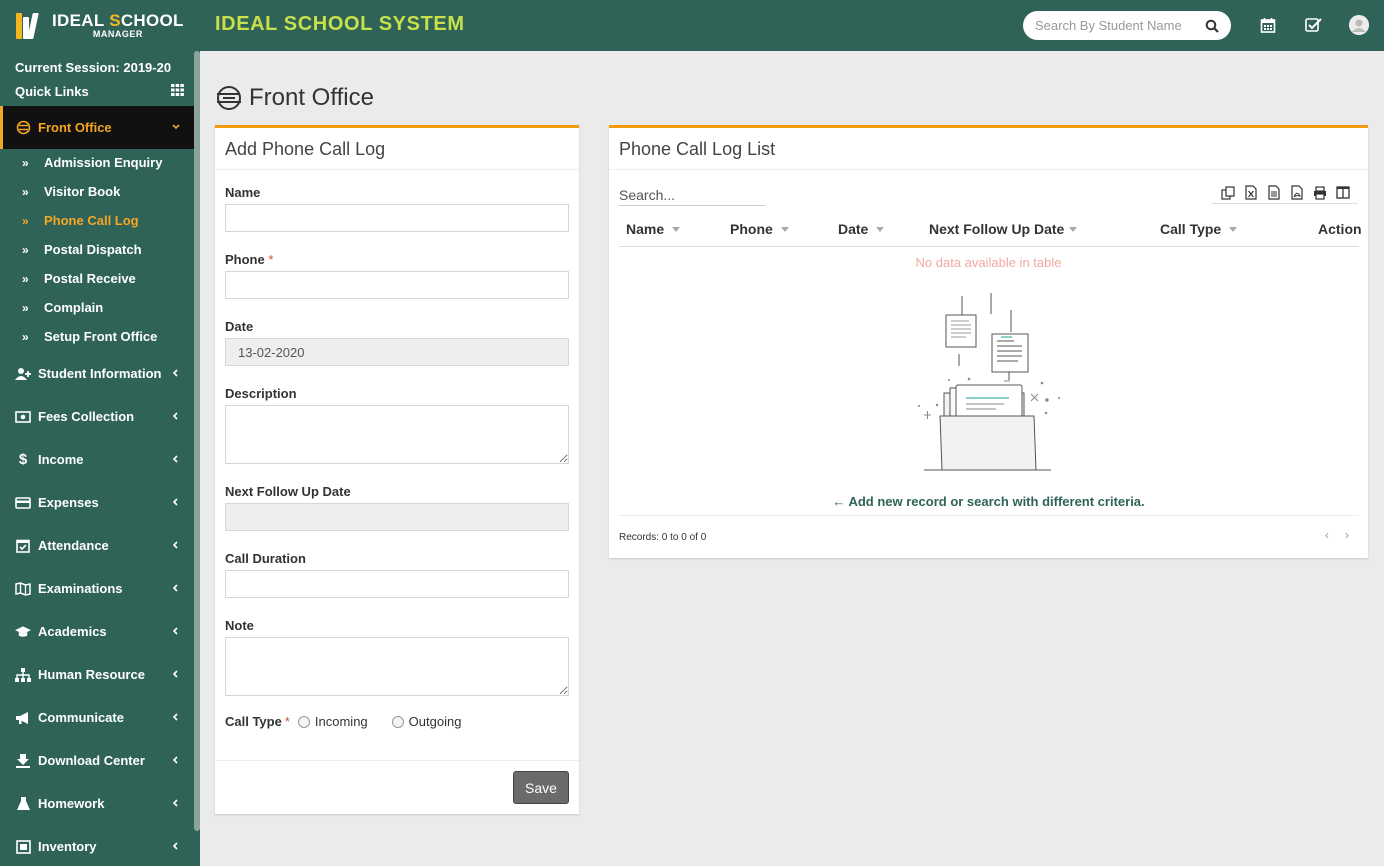  What do you see at coordinates (177, 90) in the screenshot?
I see `grid-icon` at bounding box center [177, 90].